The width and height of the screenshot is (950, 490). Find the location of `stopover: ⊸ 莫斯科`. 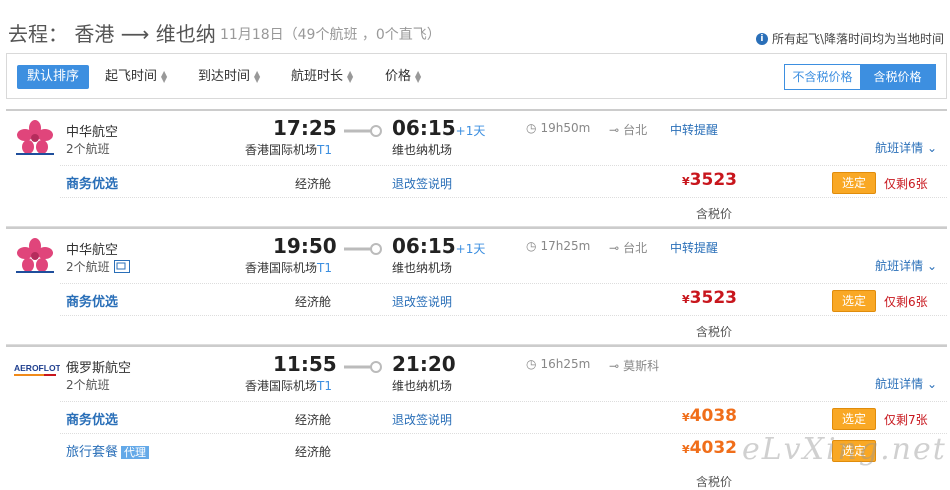

stopover: ⊸ 莫斯科 is located at coordinates (634, 365).